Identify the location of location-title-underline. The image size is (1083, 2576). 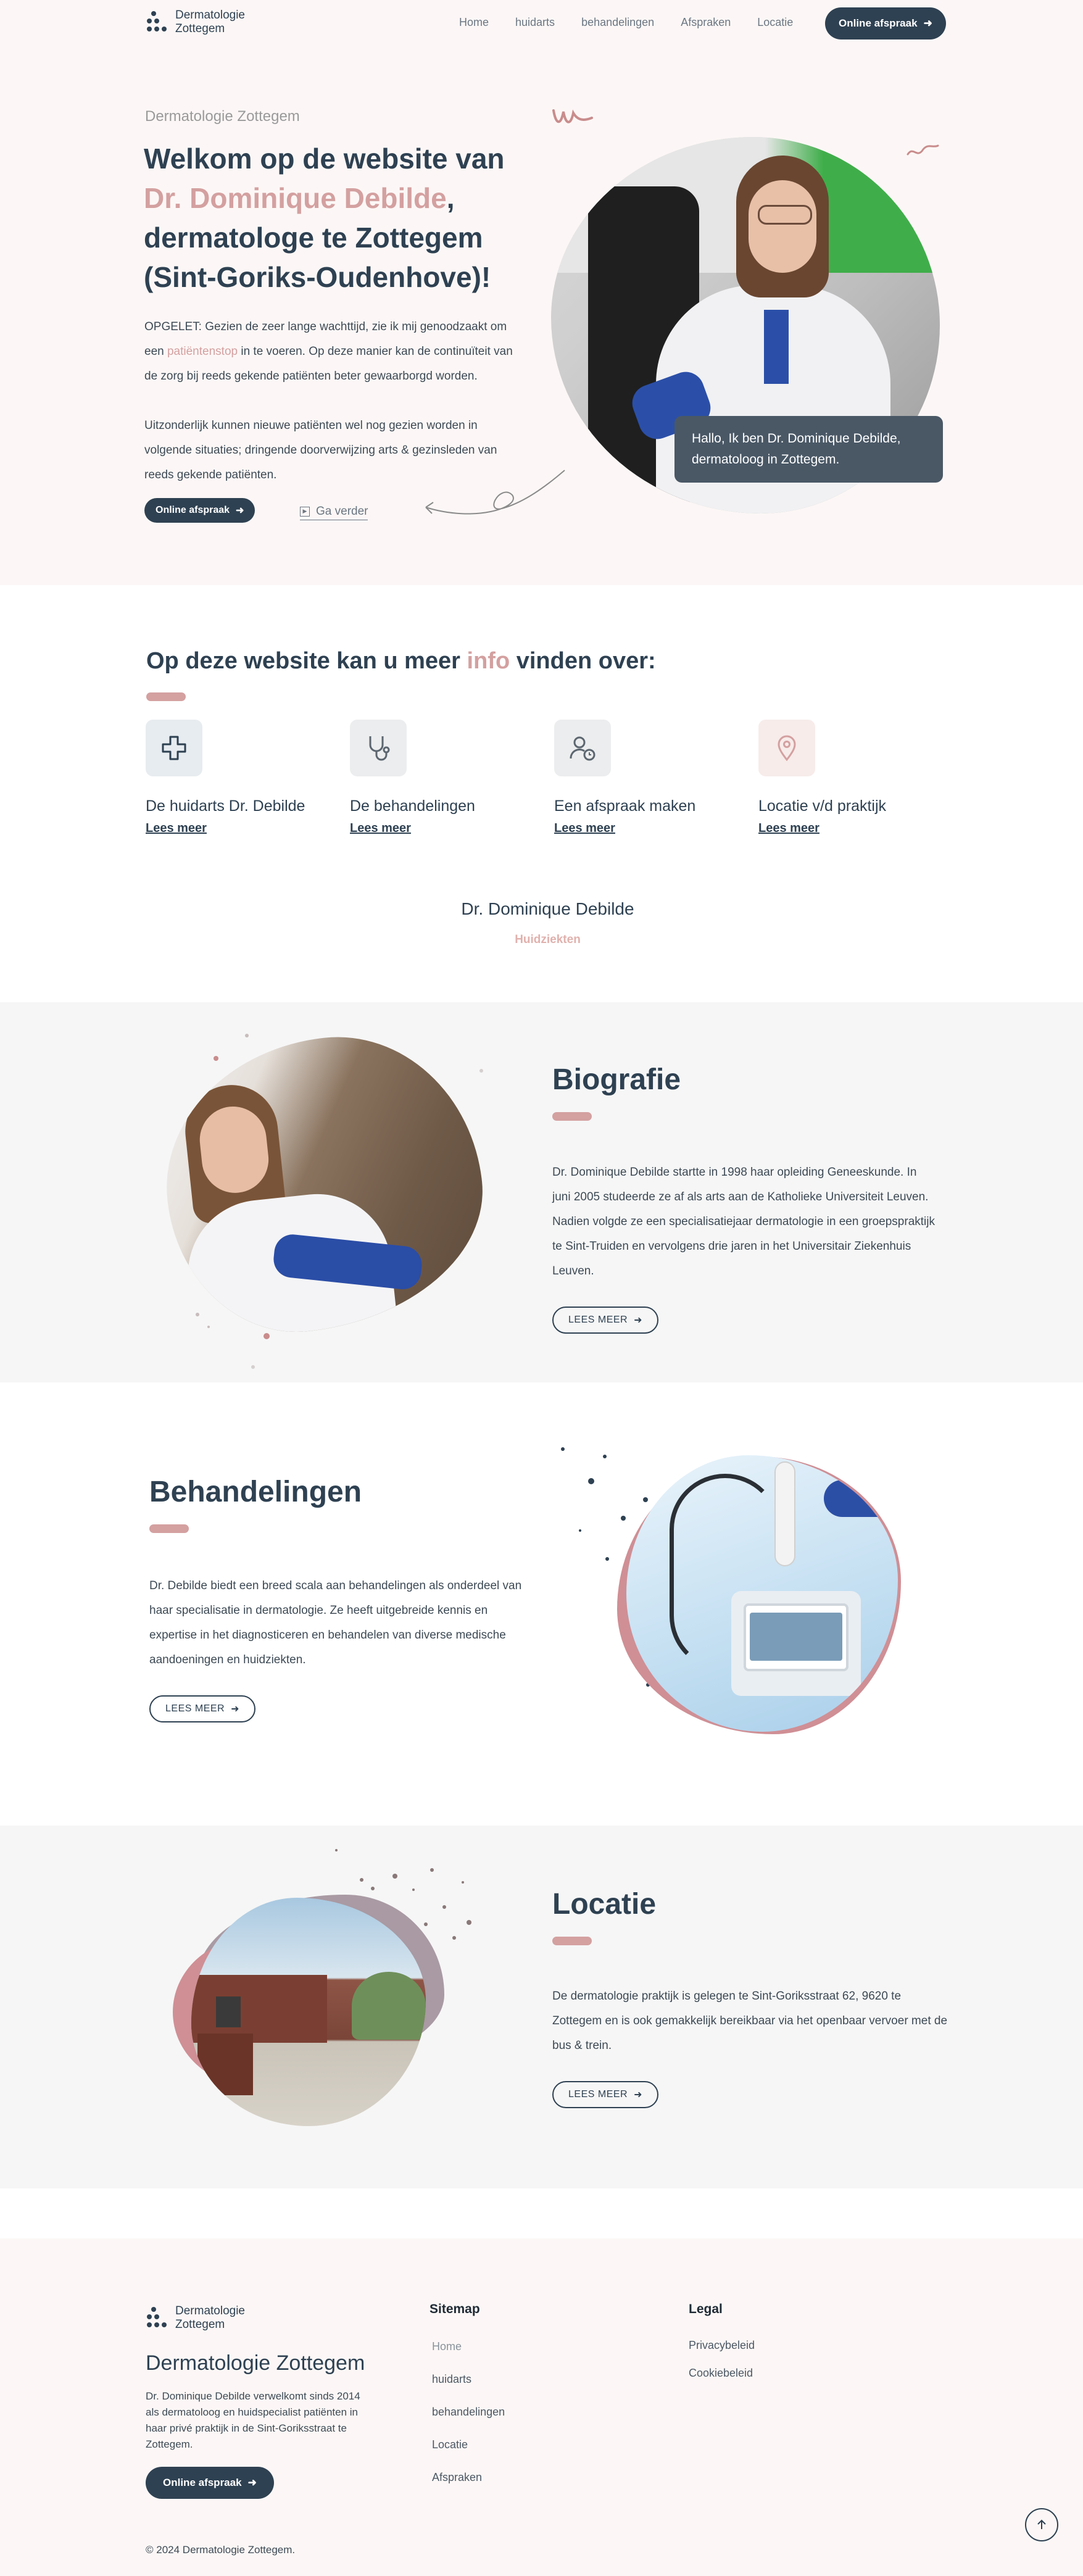
(572, 1941).